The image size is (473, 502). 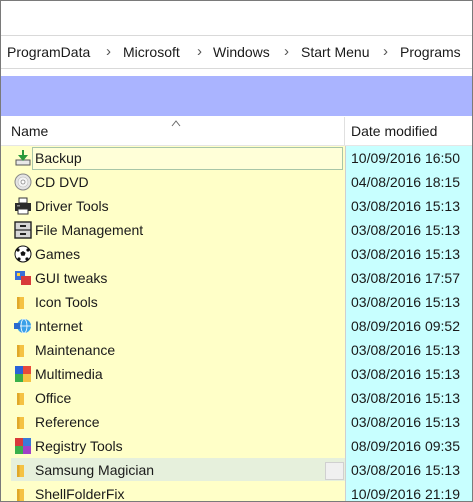 I want to click on list-item: File Management 03/08/2016 15:13, so click(x=236, y=230).